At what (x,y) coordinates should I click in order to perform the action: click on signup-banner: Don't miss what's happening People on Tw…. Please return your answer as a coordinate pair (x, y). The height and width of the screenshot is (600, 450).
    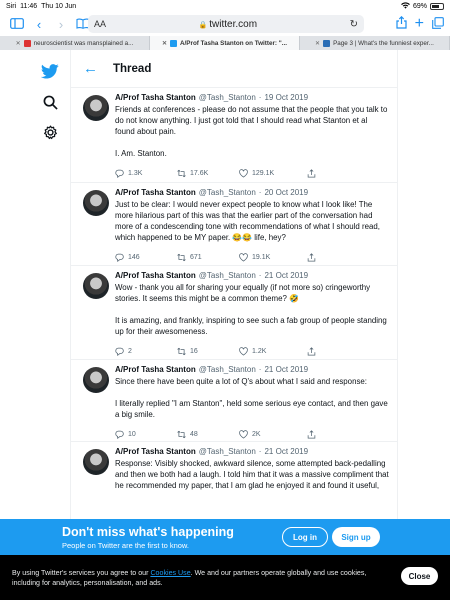
    Looking at the image, I should click on (225, 537).